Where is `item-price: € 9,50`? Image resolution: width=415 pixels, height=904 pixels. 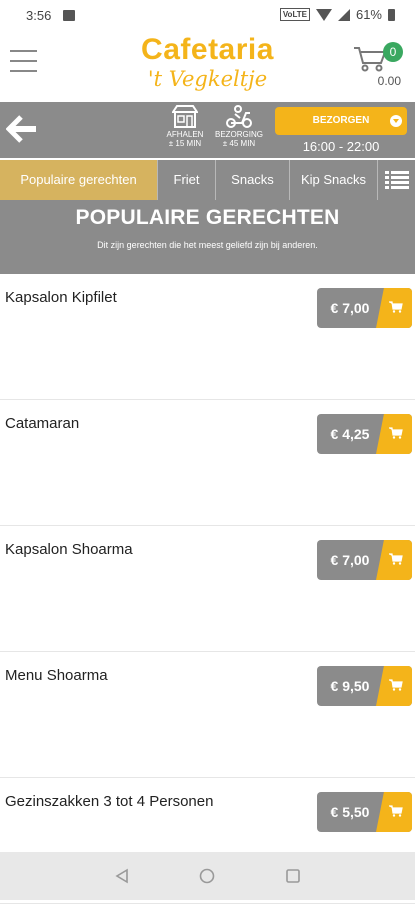
item-price: € 9,50 is located at coordinates (350, 686).